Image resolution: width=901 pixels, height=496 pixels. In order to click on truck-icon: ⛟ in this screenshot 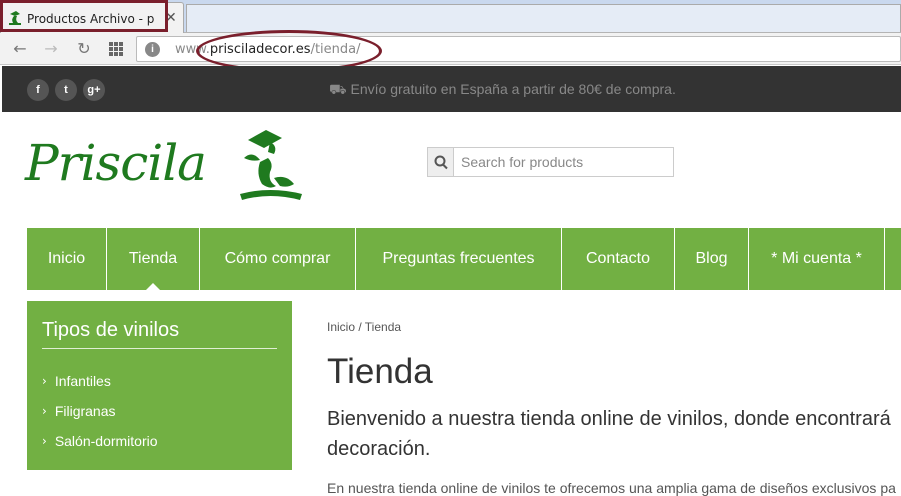, I will do `click(338, 89)`.